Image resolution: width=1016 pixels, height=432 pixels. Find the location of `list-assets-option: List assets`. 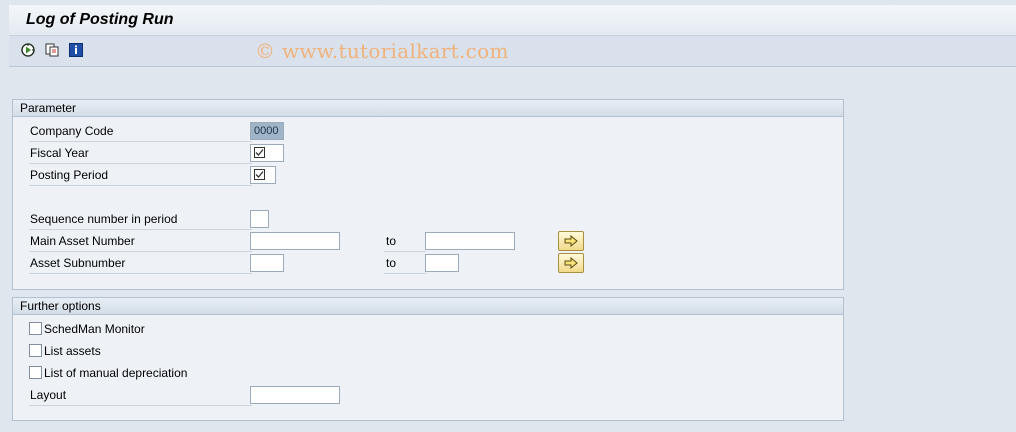

list-assets-option: List assets is located at coordinates (65, 351).